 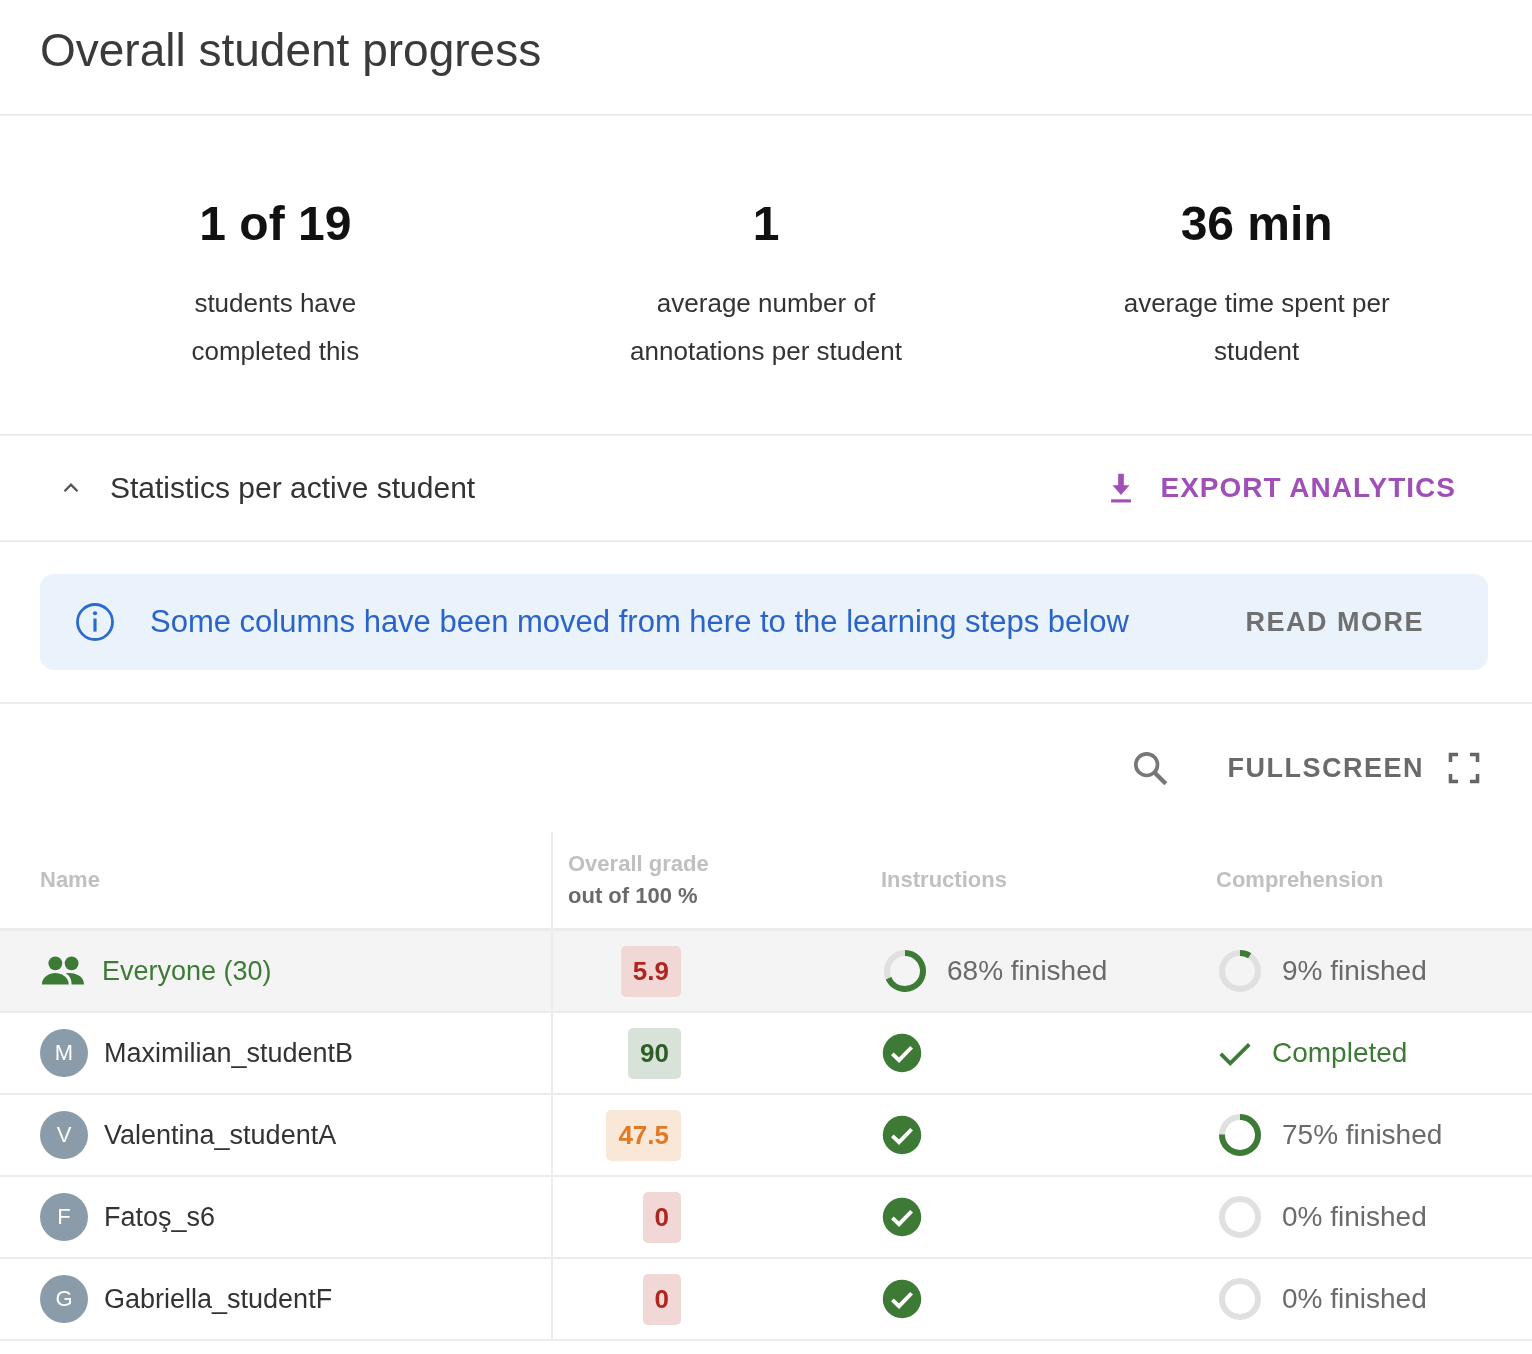 What do you see at coordinates (291, 50) in the screenshot?
I see `page-title: Overall student progress` at bounding box center [291, 50].